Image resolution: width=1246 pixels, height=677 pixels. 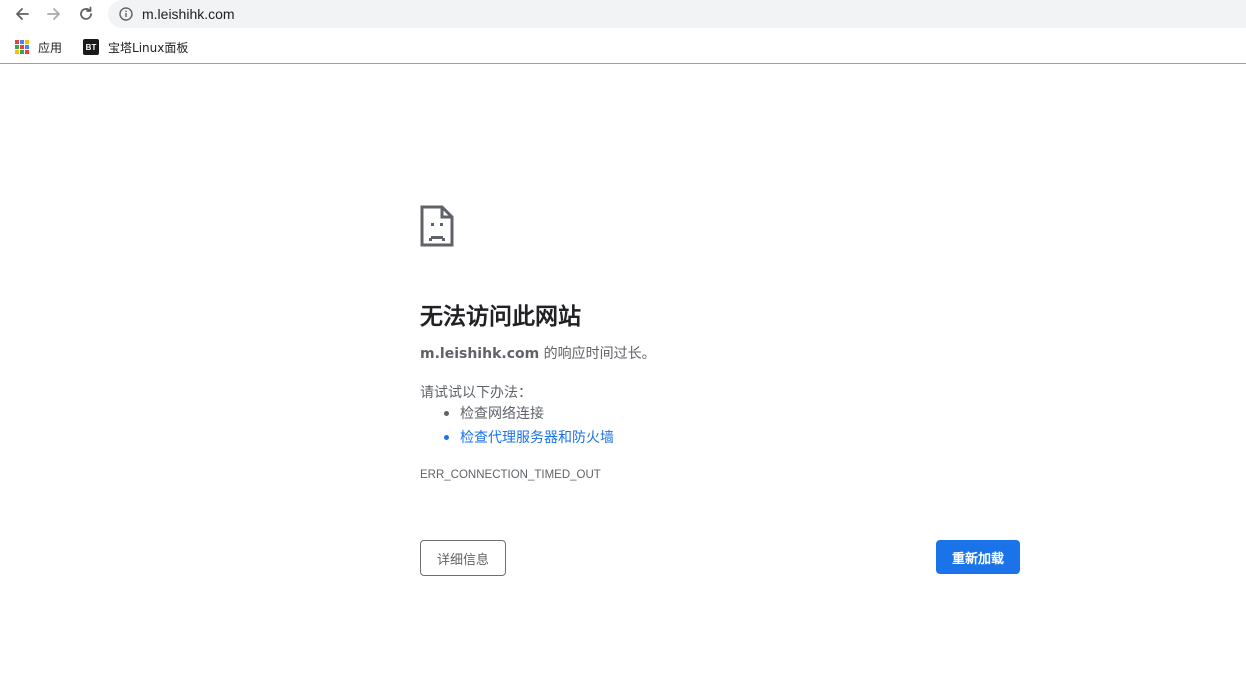 I want to click on bookmarks-bar: 应用 BT 宝塔Linux面板, so click(x=623, y=47).